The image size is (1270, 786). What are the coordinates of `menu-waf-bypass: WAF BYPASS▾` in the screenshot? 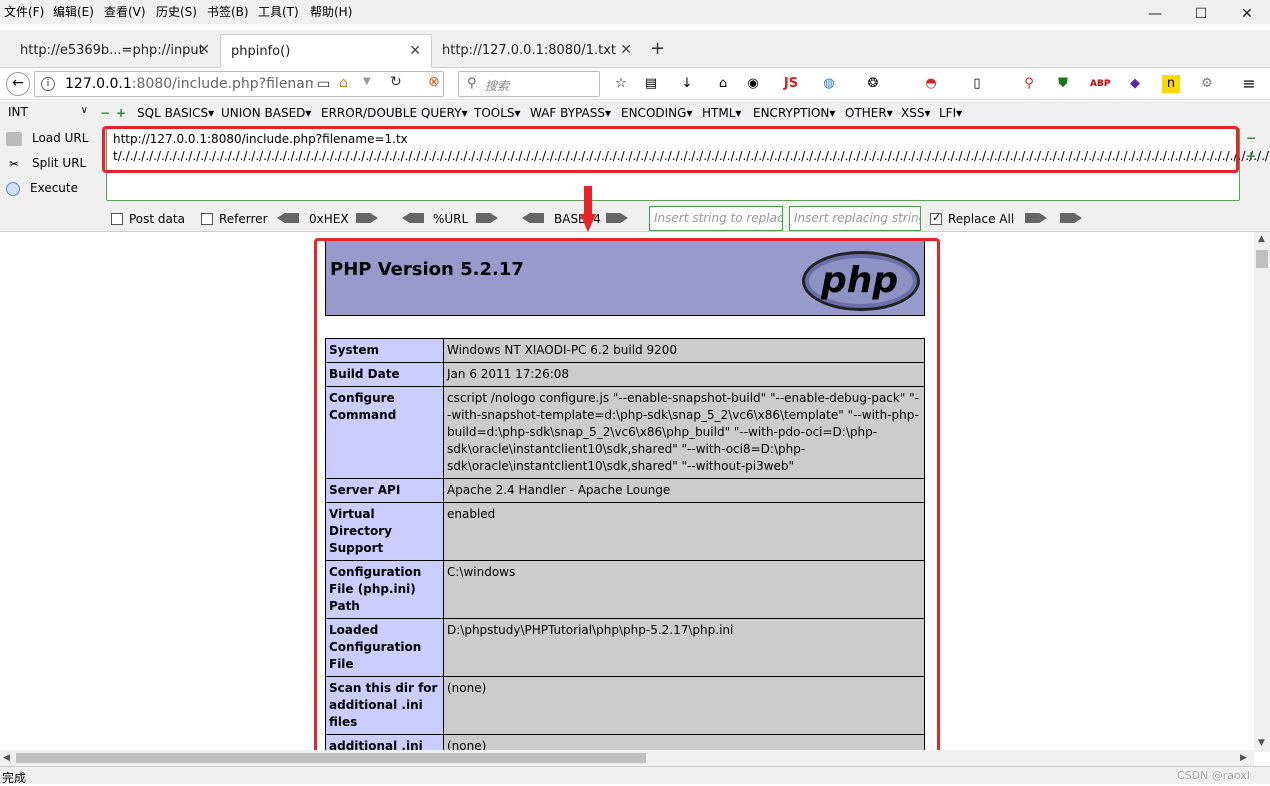 It's located at (570, 113).